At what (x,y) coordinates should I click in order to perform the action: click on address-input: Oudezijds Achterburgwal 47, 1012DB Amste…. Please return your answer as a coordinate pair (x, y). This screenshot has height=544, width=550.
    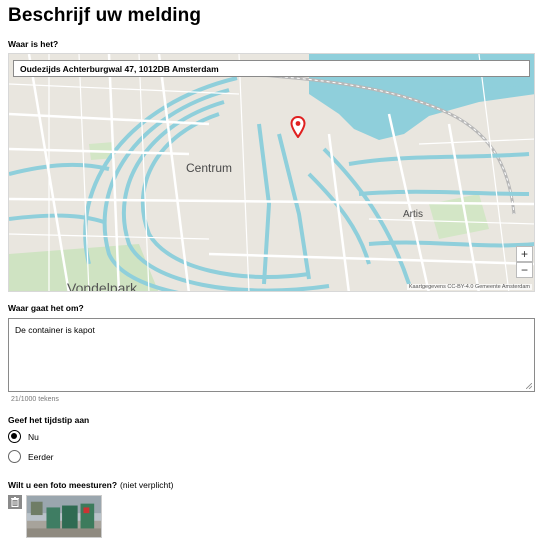
    Looking at the image, I should click on (271, 68).